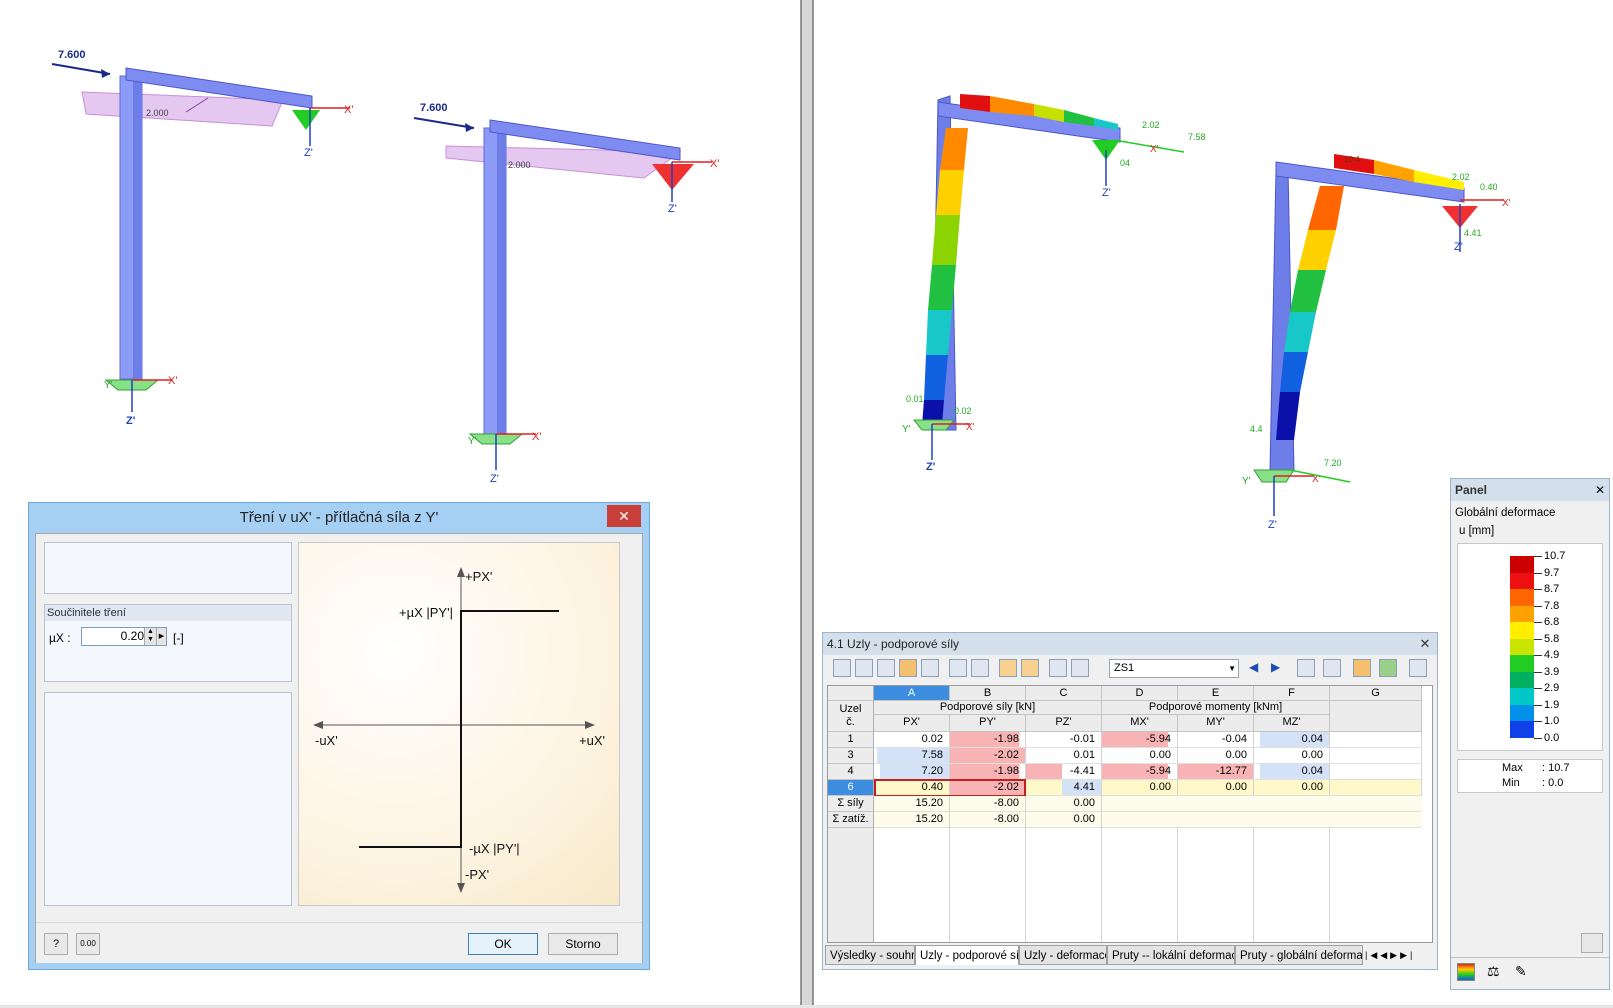 This screenshot has height=1008, width=1613. I want to click on help-icon: ?, so click(56, 944).